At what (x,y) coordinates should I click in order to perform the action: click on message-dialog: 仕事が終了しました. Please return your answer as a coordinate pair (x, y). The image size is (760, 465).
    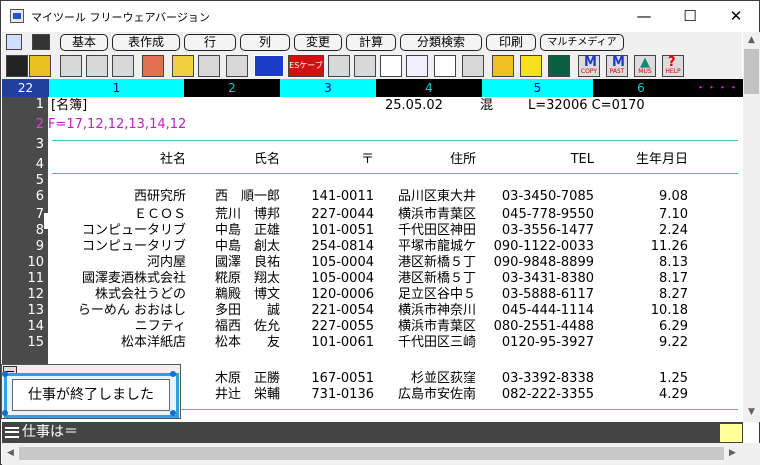
    Looking at the image, I should click on (91, 391).